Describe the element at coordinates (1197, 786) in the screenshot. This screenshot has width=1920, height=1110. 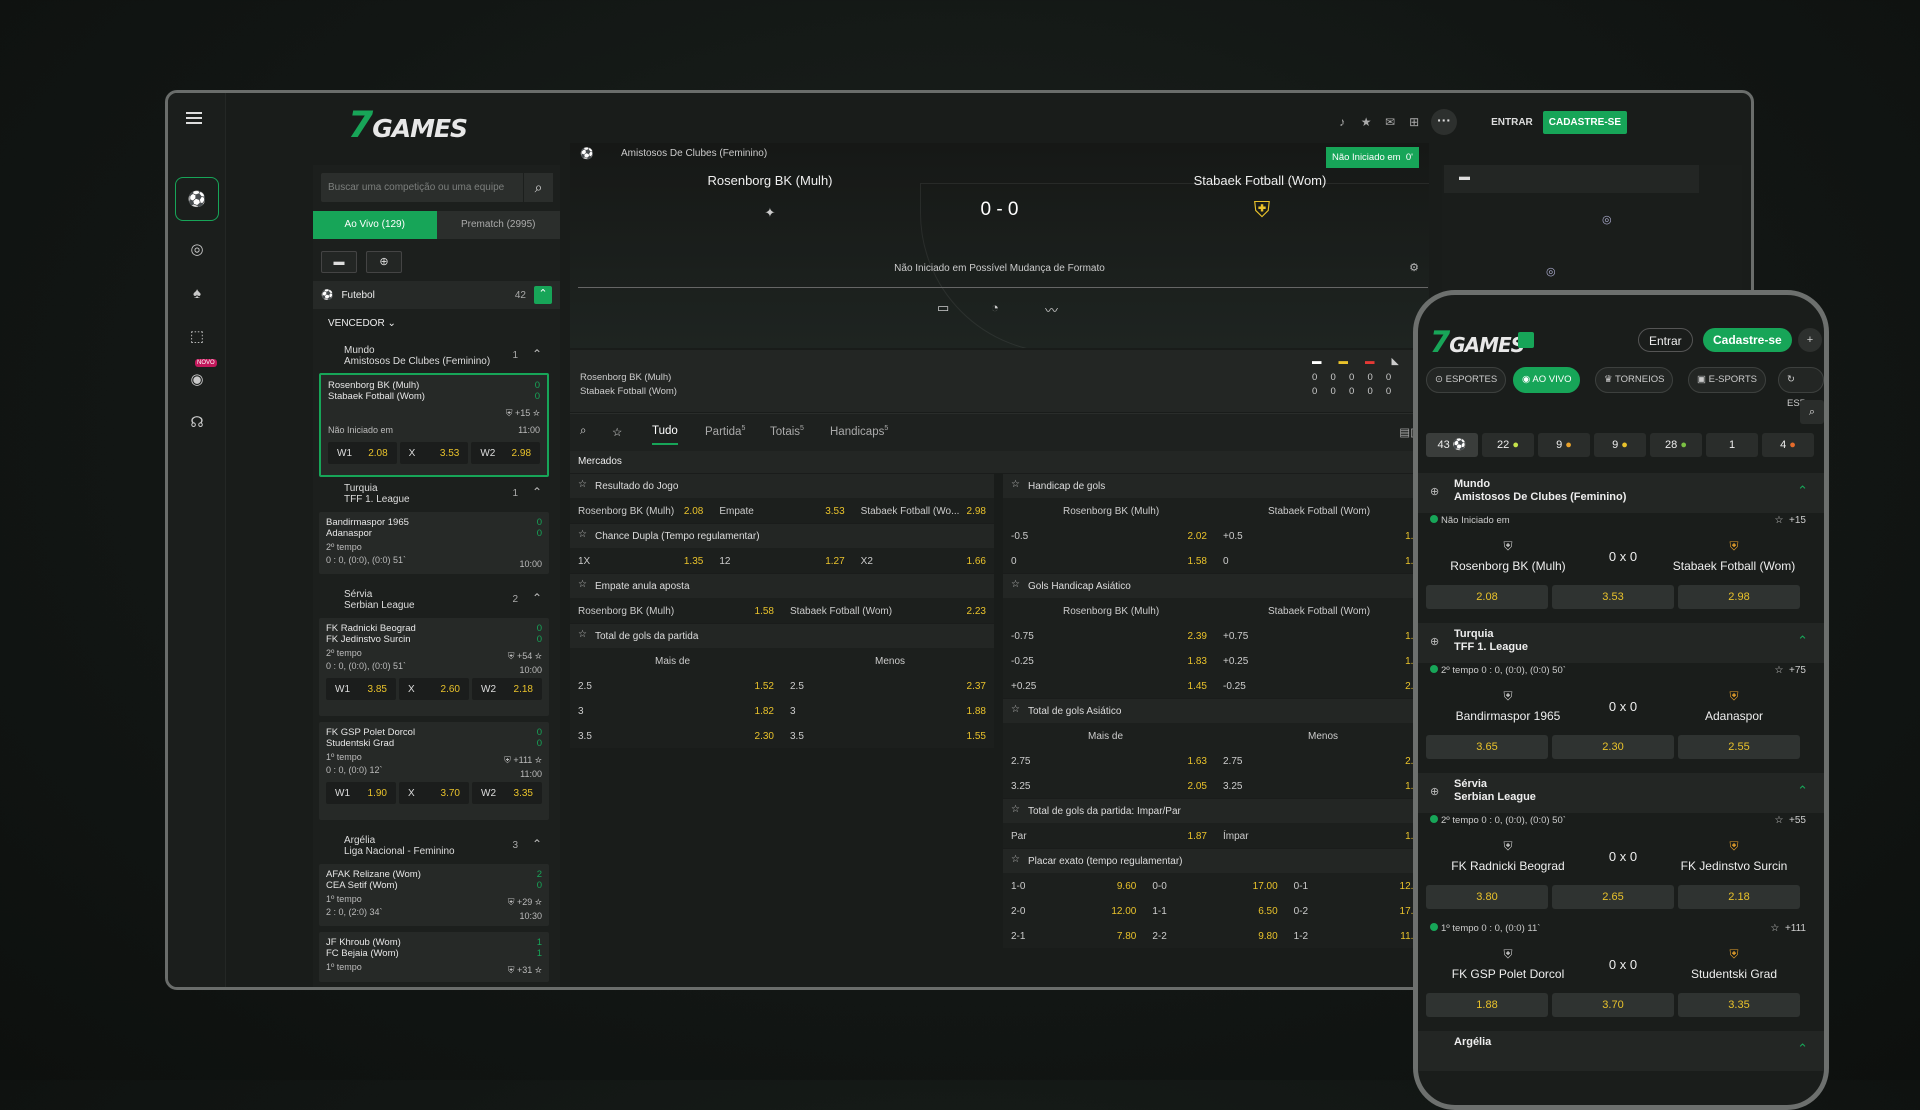
I see `odds-value: 2.05` at that location.